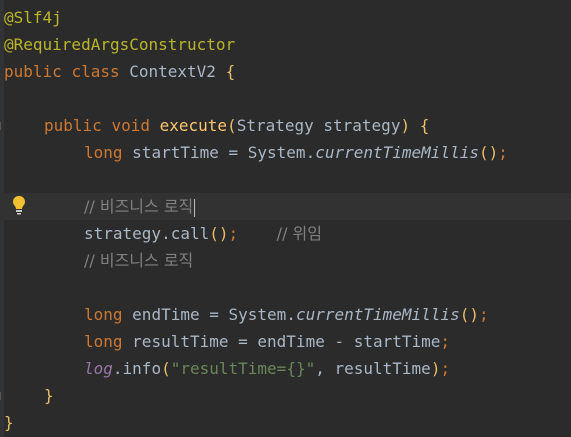 Image resolution: width=571 pixels, height=437 pixels. I want to click on code-text: @RequiredArgsConstructor, so click(119, 44).